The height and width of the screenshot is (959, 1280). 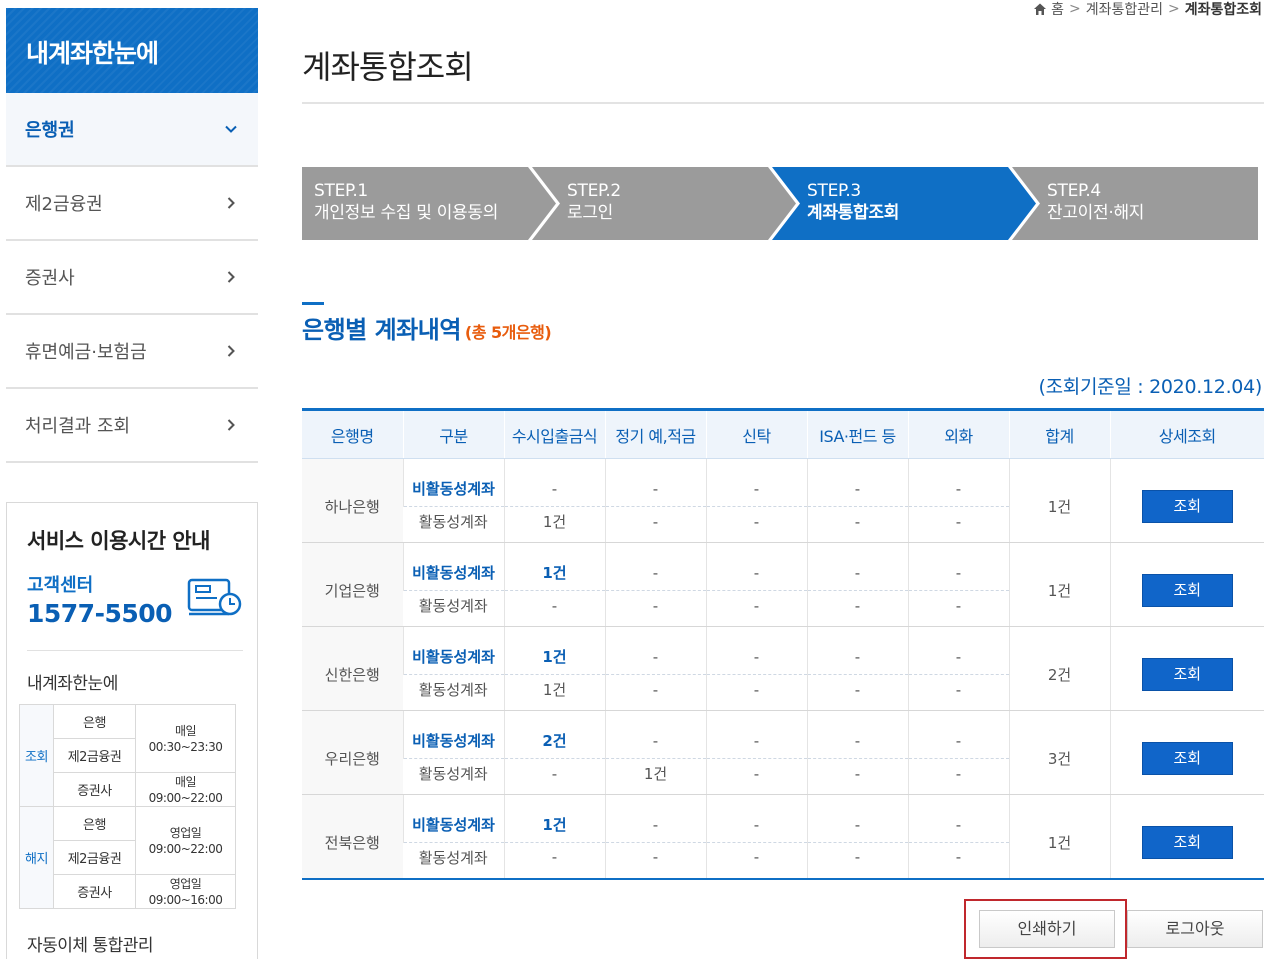 I want to click on hours-time: 영업일 09:00~22:00, so click(x=185, y=840).